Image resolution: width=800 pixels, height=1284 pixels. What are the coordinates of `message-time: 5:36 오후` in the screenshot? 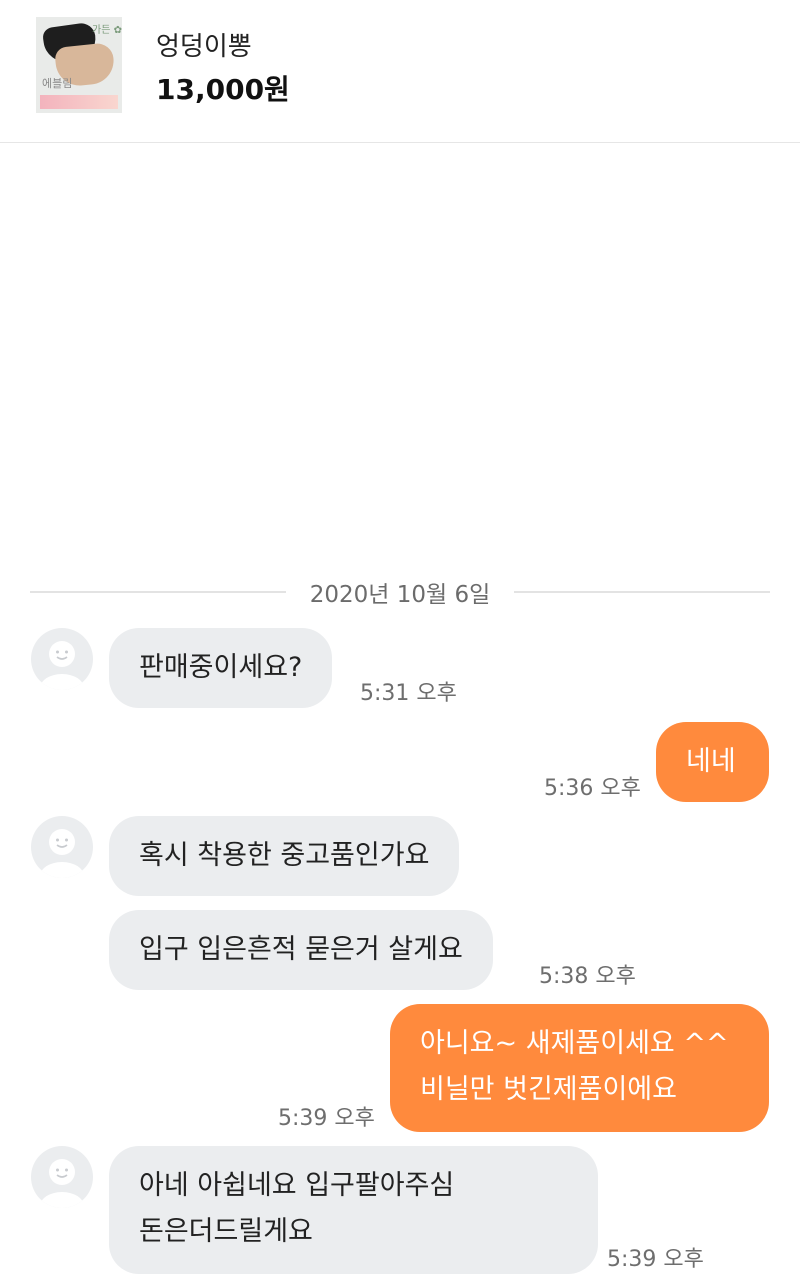 It's located at (592, 788).